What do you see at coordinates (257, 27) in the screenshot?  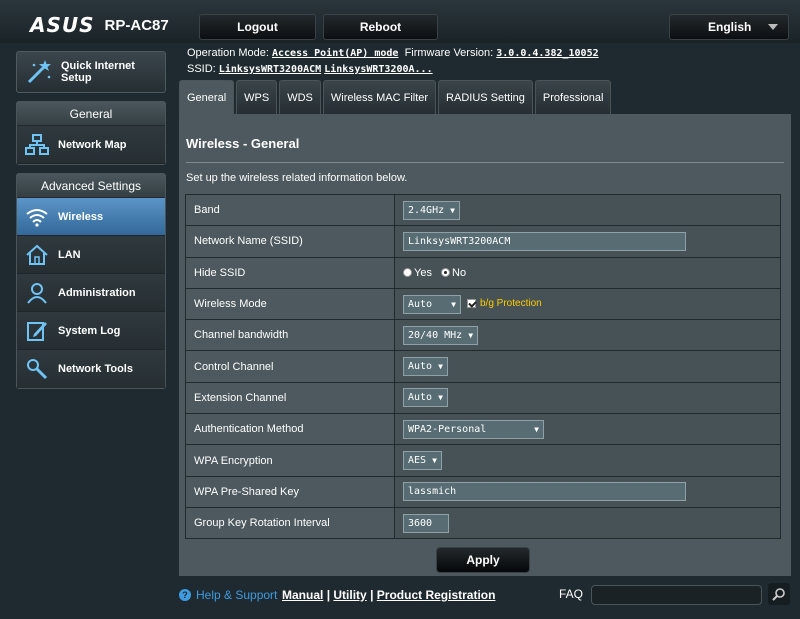 I see `logout-button: Logout` at bounding box center [257, 27].